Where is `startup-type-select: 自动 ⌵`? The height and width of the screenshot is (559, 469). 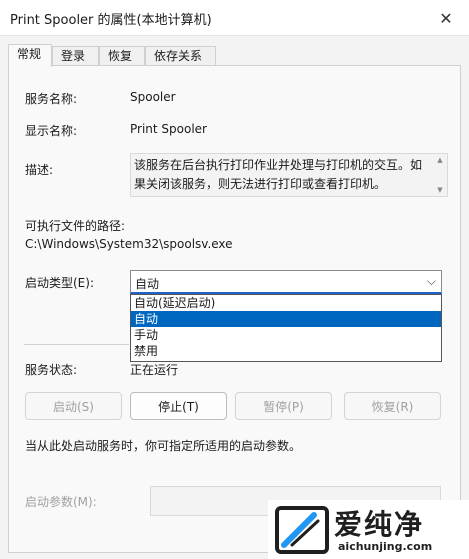 startup-type-select: 自动 ⌵ is located at coordinates (286, 282).